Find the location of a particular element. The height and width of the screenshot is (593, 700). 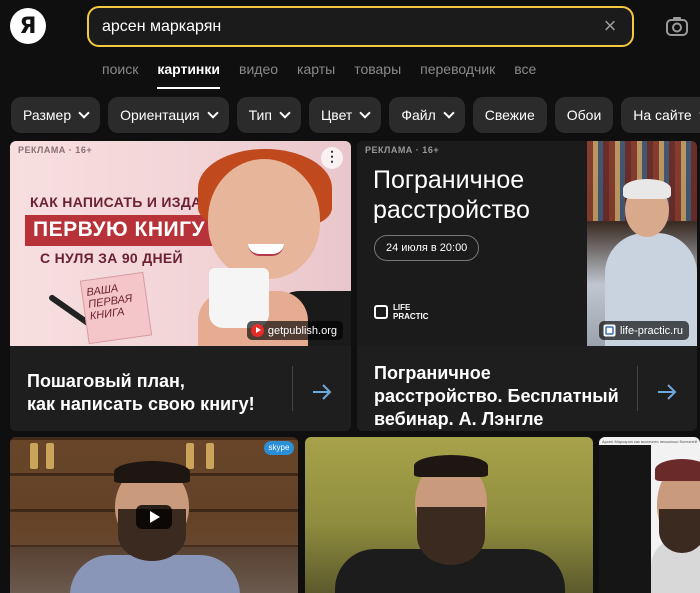

cup-illustration is located at coordinates (239, 298).